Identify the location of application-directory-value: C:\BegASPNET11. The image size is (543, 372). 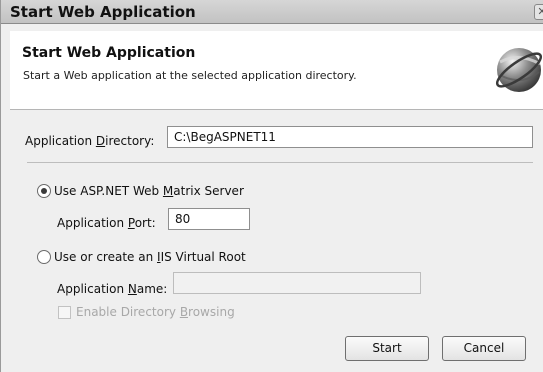
(225, 137).